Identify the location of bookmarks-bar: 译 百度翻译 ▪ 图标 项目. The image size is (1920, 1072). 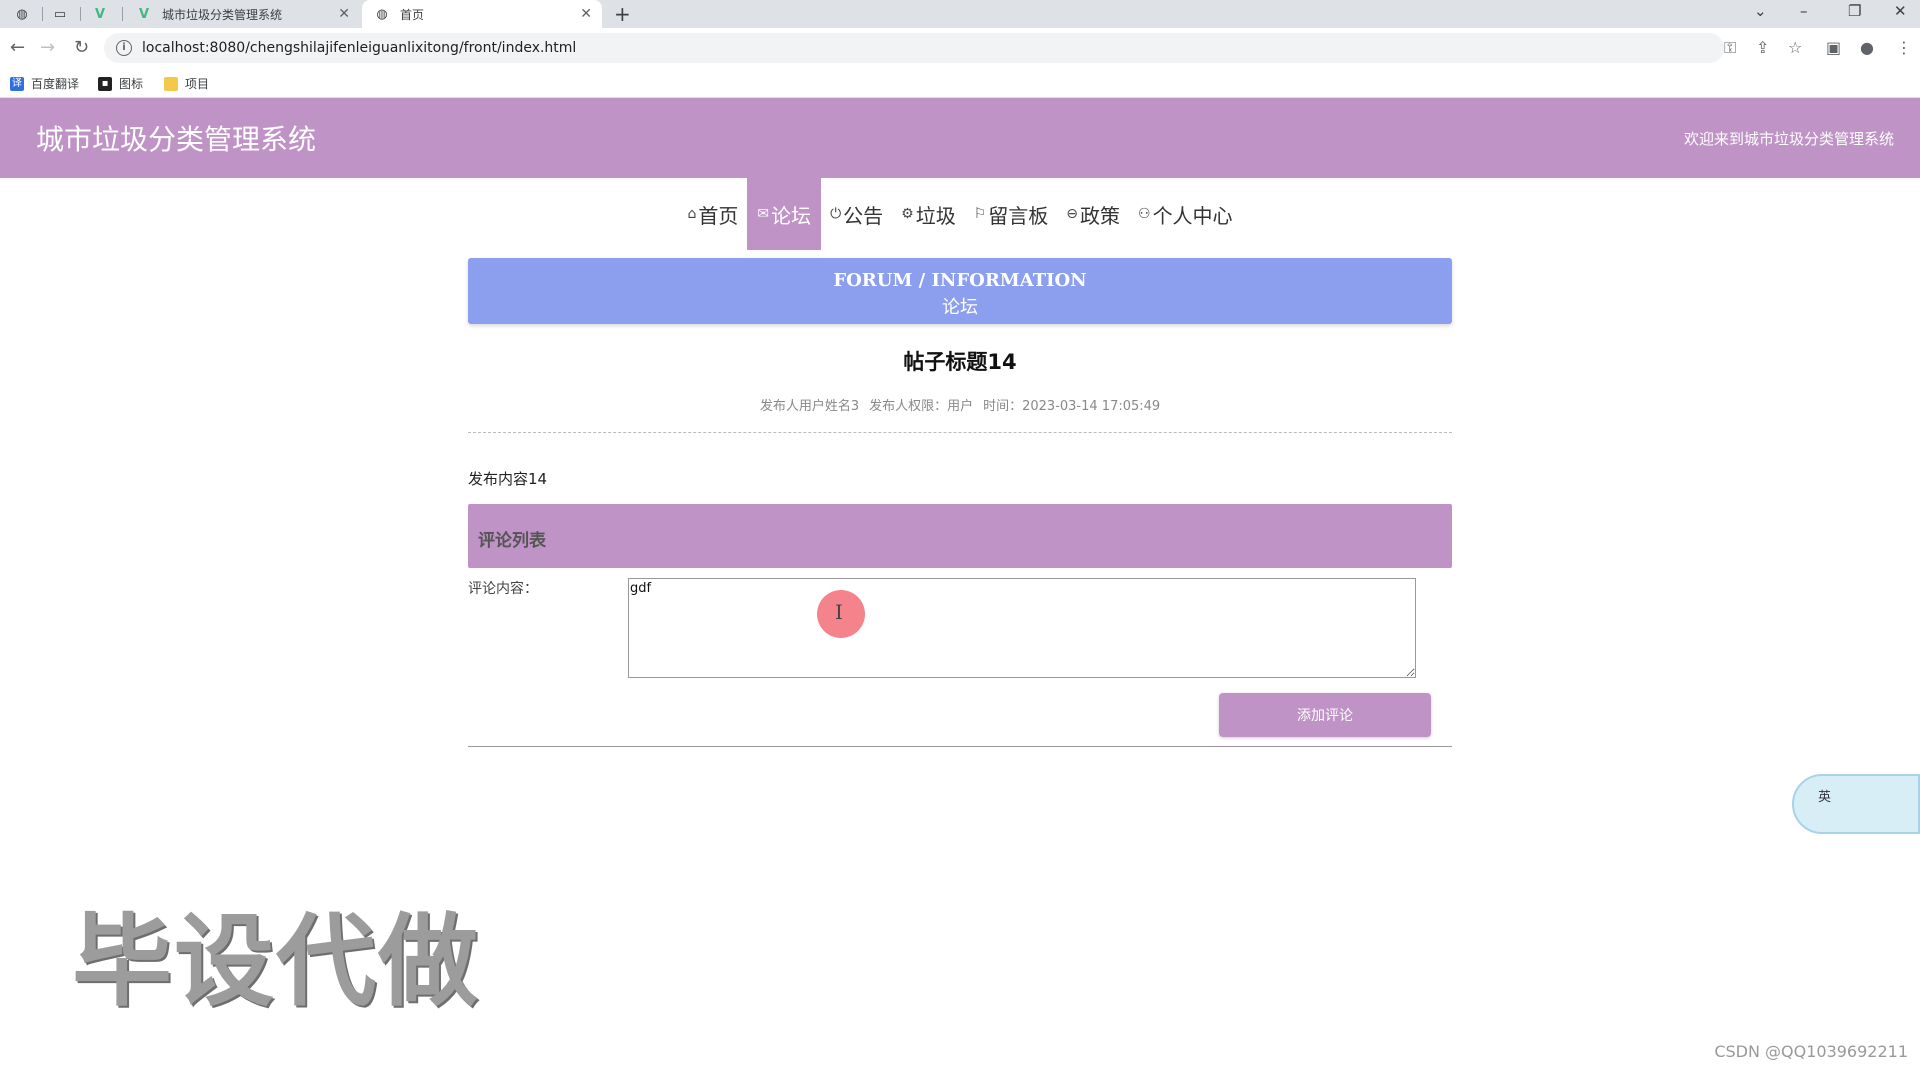
(960, 83).